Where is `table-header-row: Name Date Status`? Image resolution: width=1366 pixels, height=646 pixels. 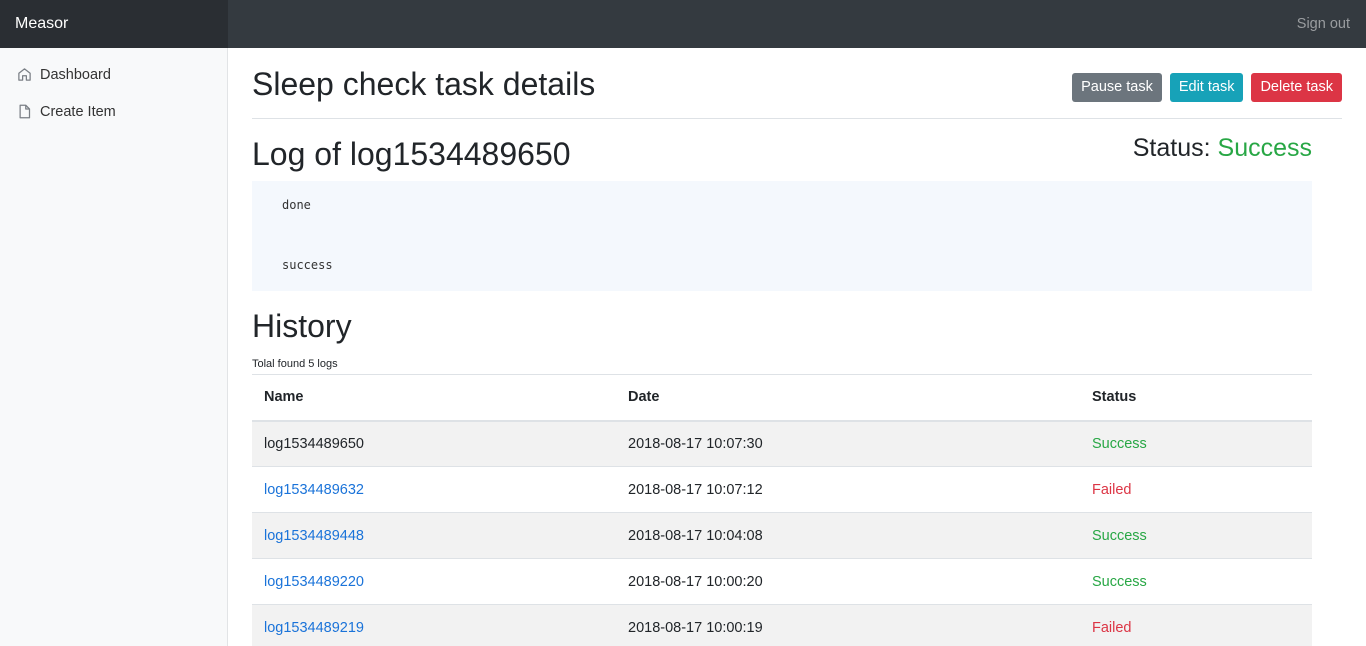
table-header-row: Name Date Status is located at coordinates (782, 398).